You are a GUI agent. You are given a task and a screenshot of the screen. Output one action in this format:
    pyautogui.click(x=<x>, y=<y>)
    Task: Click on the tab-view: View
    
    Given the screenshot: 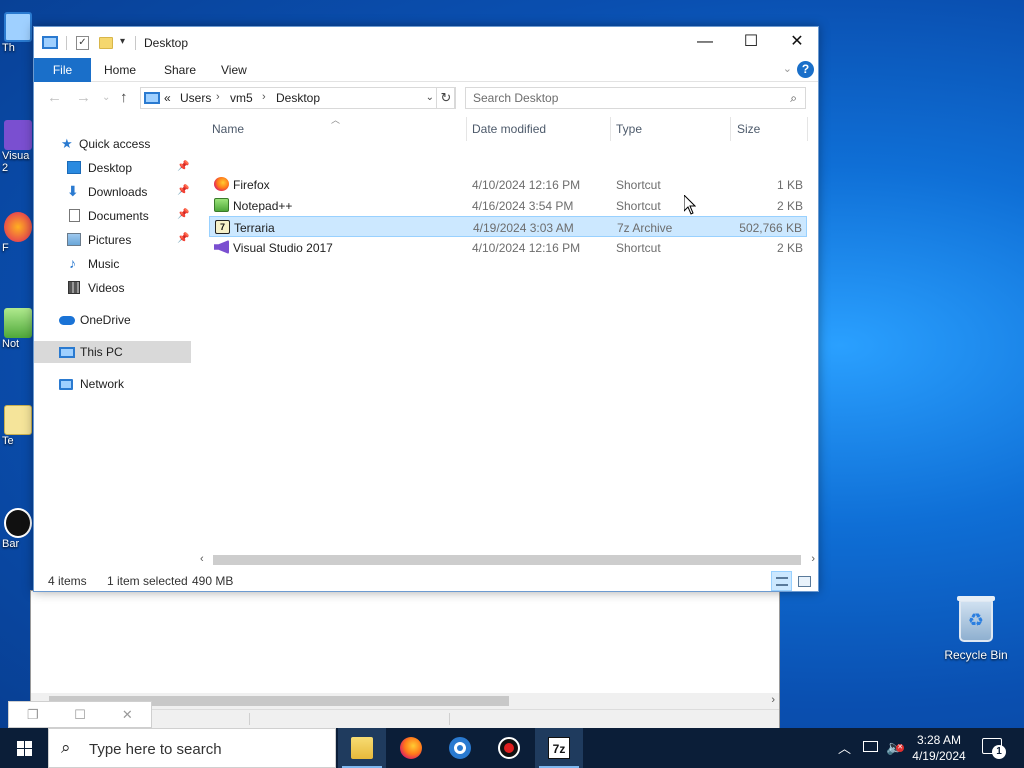 What is the action you would take?
    pyautogui.click(x=234, y=70)
    